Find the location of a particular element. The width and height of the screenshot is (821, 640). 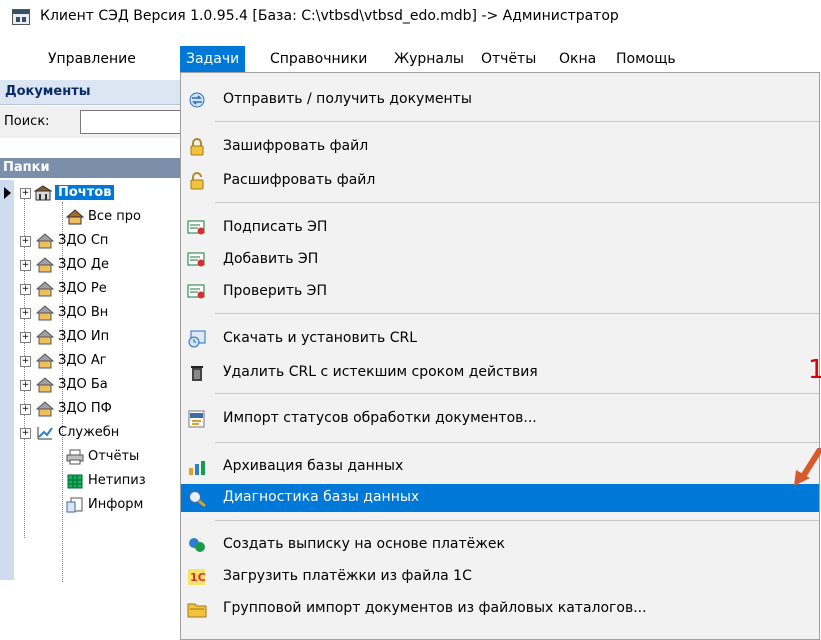

menu-item-label: Отправить / получить документы is located at coordinates (347, 99).